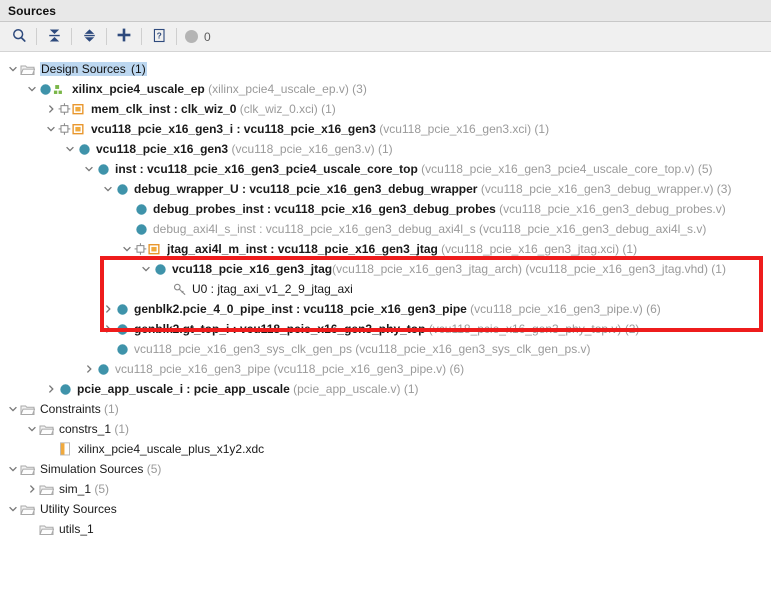 The height and width of the screenshot is (592, 771). What do you see at coordinates (277, 109) in the screenshot?
I see `tree-row-filename: (clk_wiz_0.xci)` at bounding box center [277, 109].